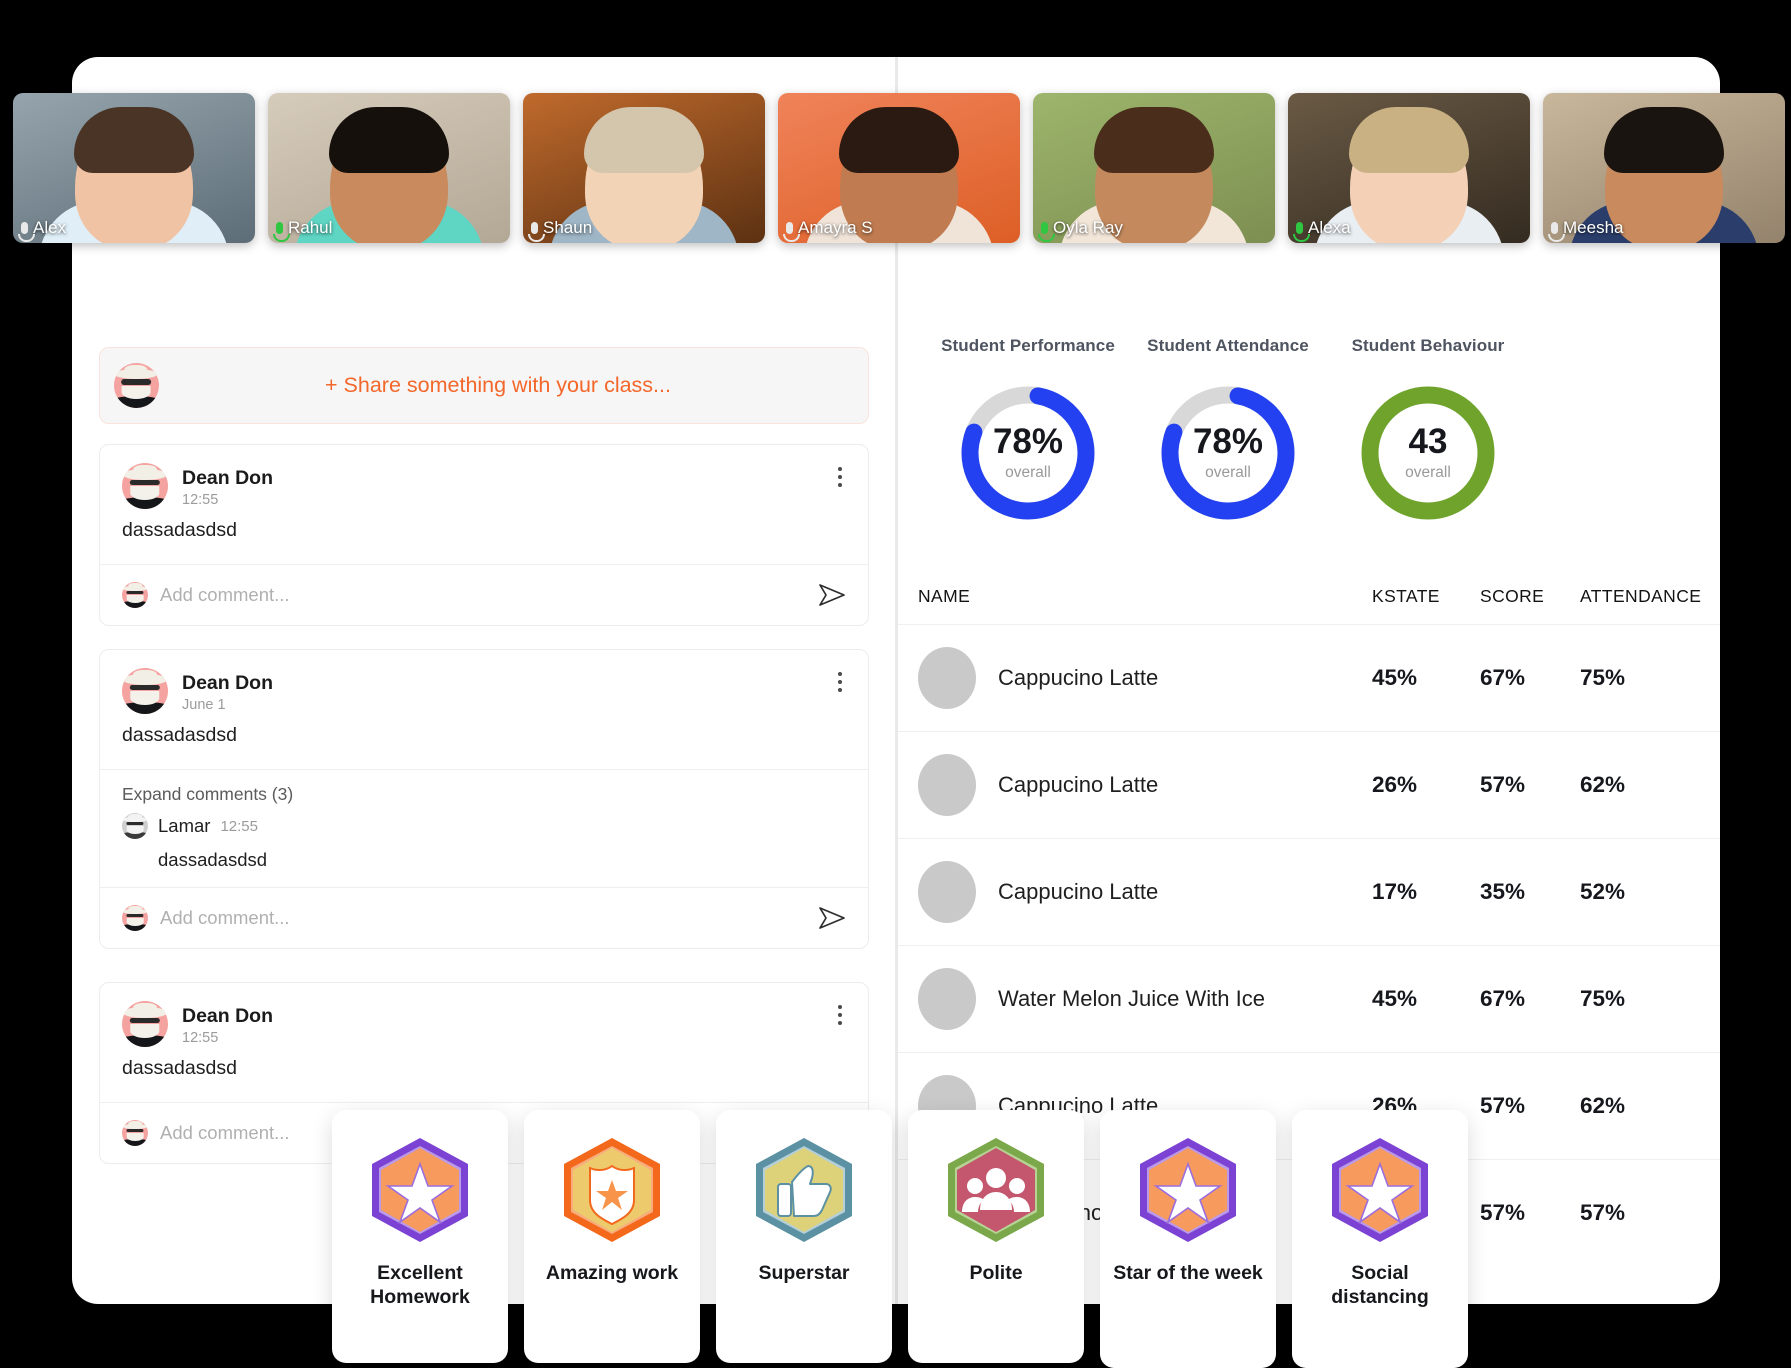 The image size is (1791, 1368). I want to click on shield-star-badge-icon, so click(612, 1190).